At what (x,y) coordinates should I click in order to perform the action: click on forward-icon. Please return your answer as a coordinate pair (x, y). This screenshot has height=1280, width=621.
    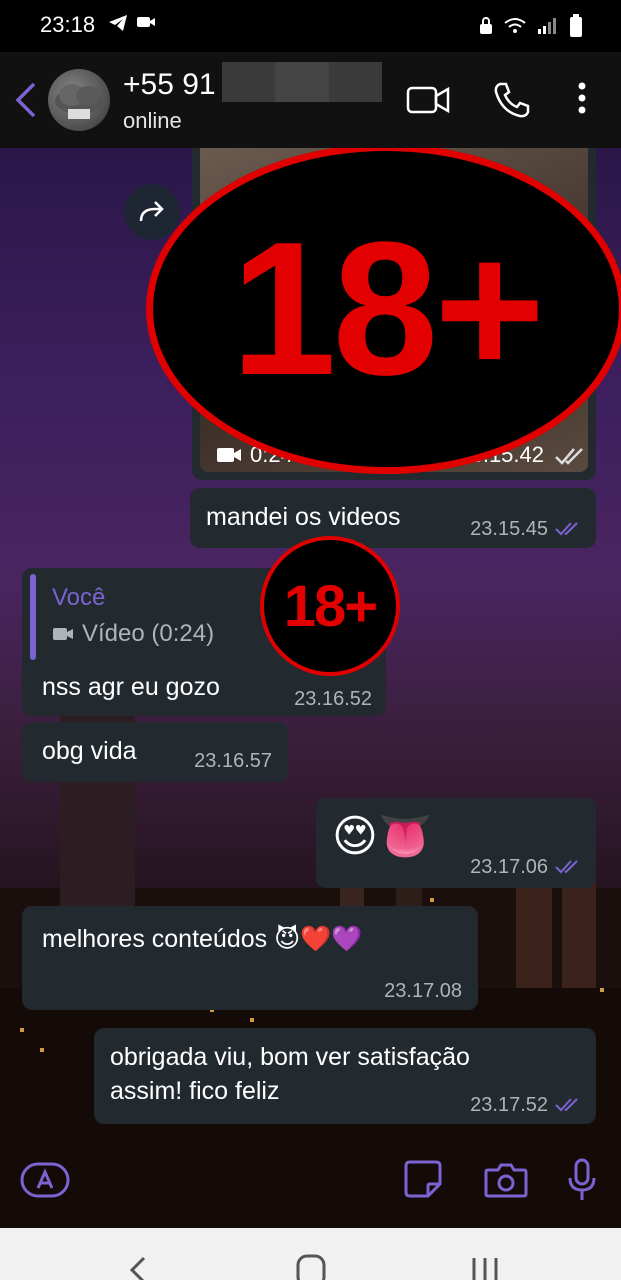
    Looking at the image, I should click on (151, 211).